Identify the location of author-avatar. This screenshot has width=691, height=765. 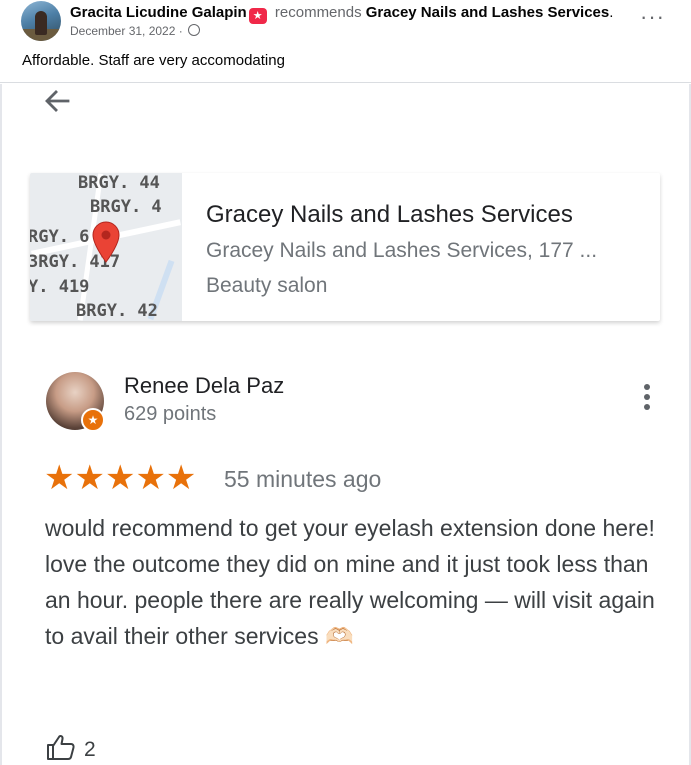
(41, 21).